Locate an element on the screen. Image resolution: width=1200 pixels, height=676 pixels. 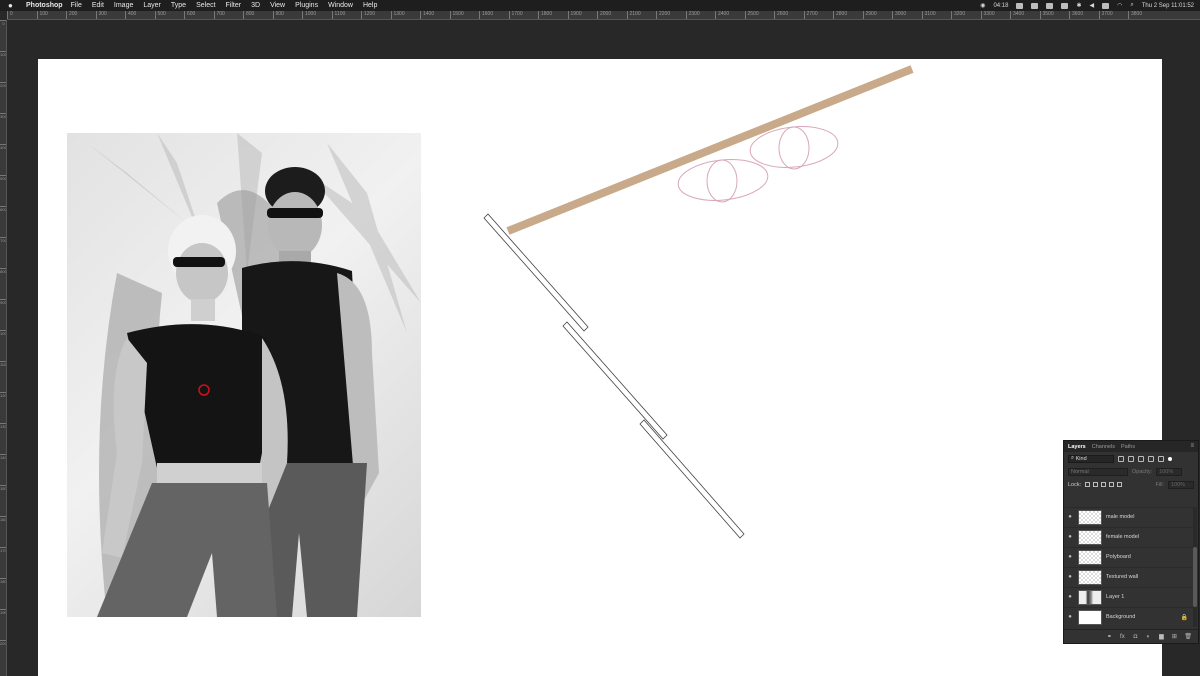
light-1-outer is located at coordinates (723, 180).